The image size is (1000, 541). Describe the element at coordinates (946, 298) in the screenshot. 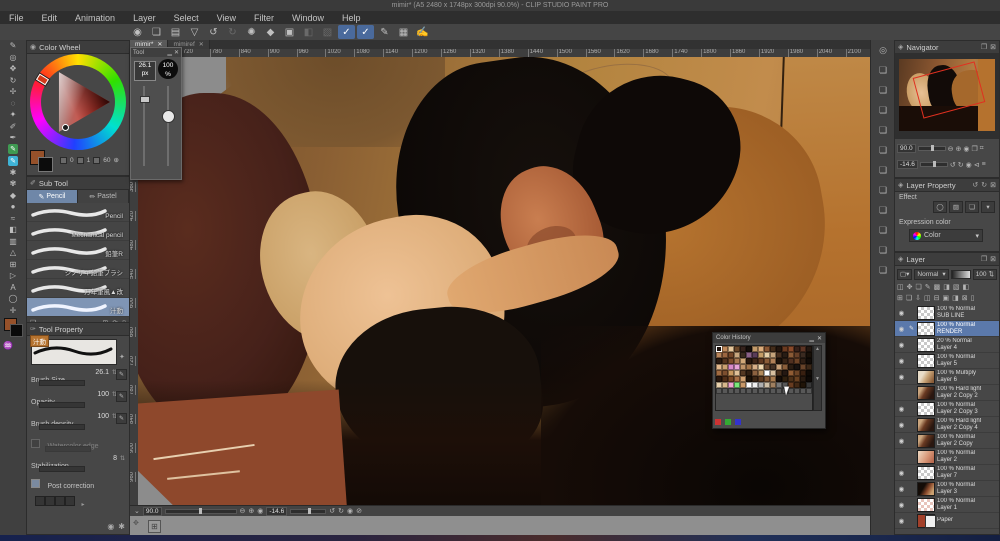

I see `layer-action-icon: ▣` at that location.